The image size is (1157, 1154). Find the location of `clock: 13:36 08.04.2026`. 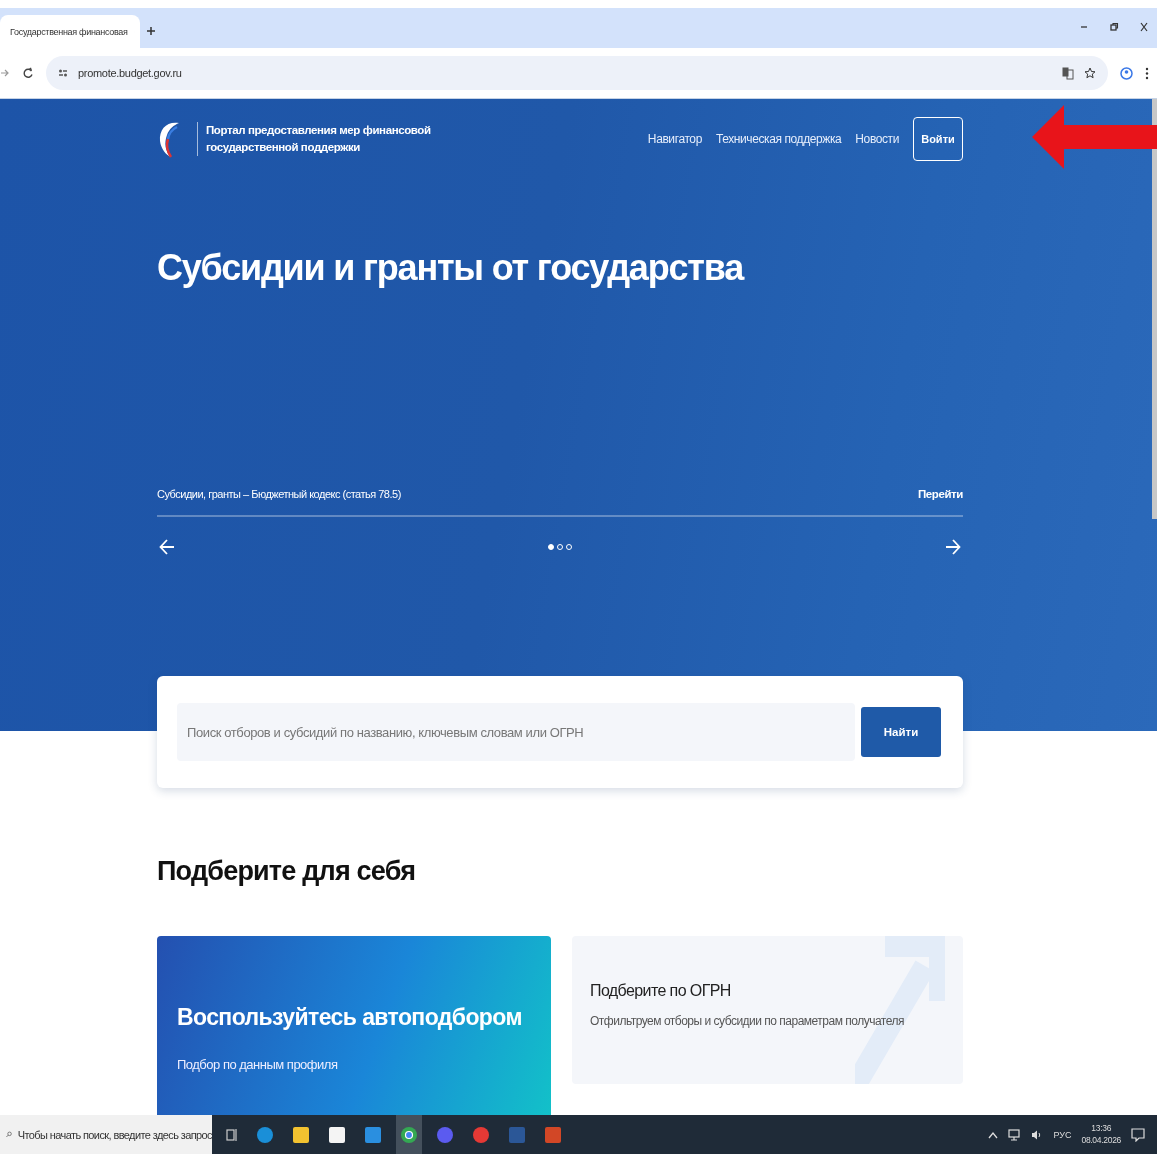

clock: 13:36 08.04.2026 is located at coordinates (1101, 1134).